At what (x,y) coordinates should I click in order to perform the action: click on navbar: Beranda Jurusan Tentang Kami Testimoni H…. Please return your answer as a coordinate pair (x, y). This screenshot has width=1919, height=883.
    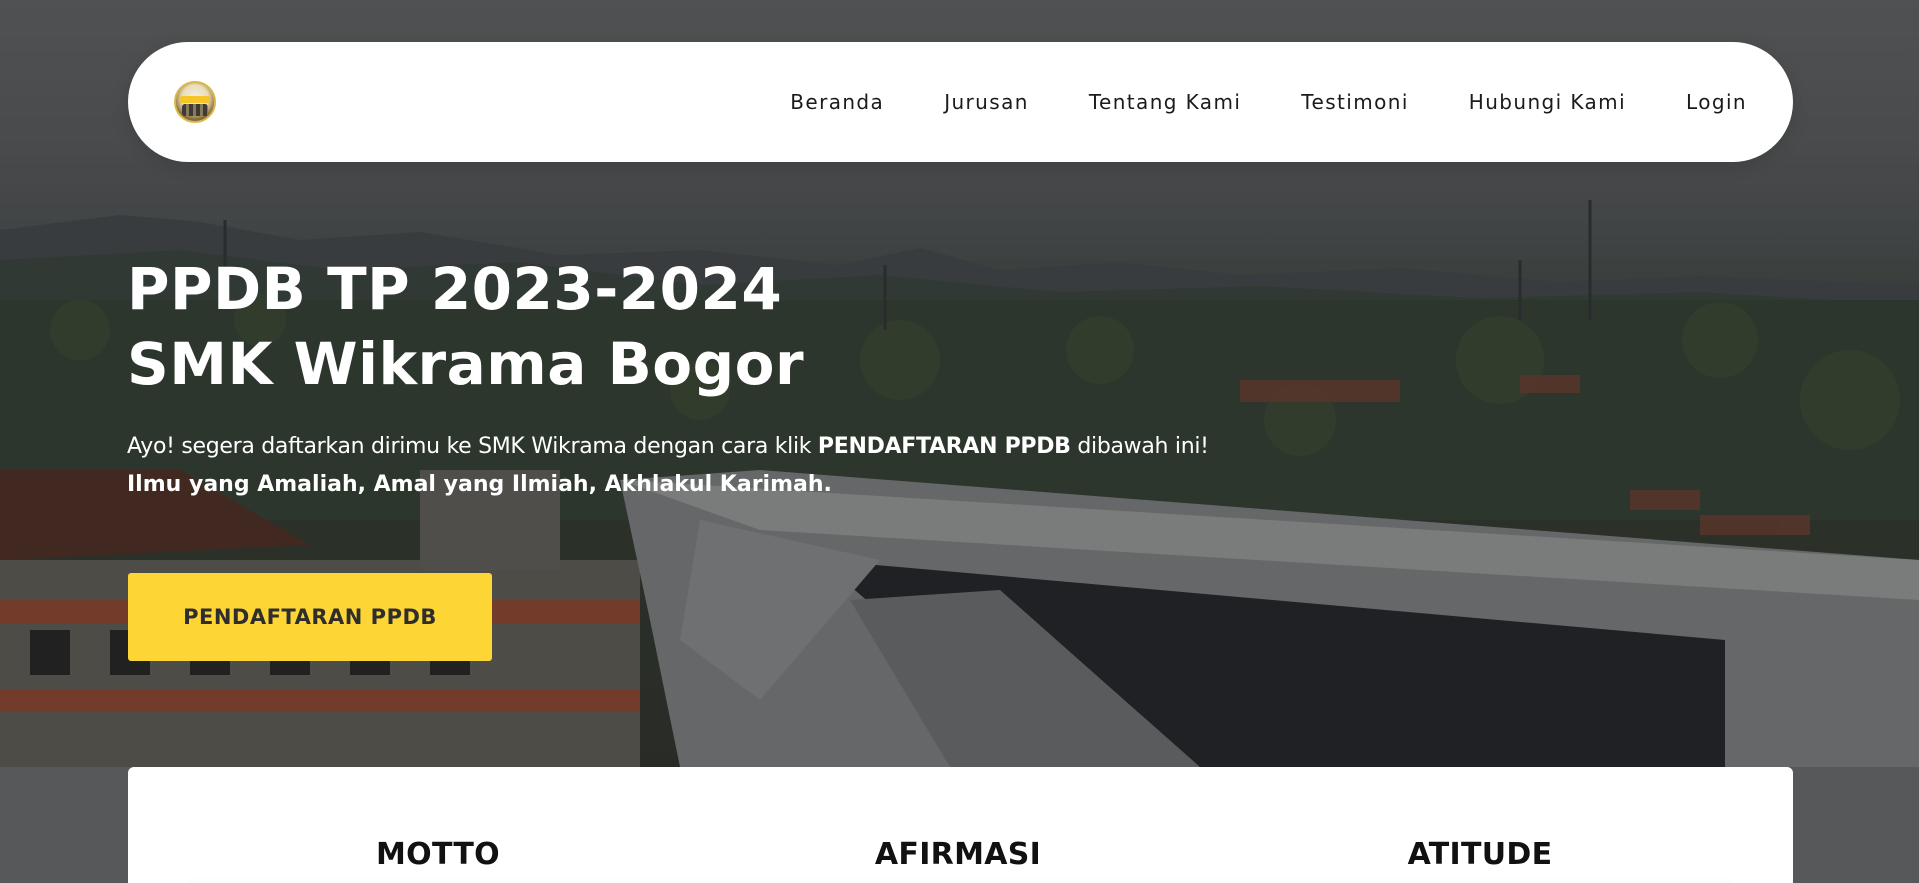
    Looking at the image, I should click on (960, 102).